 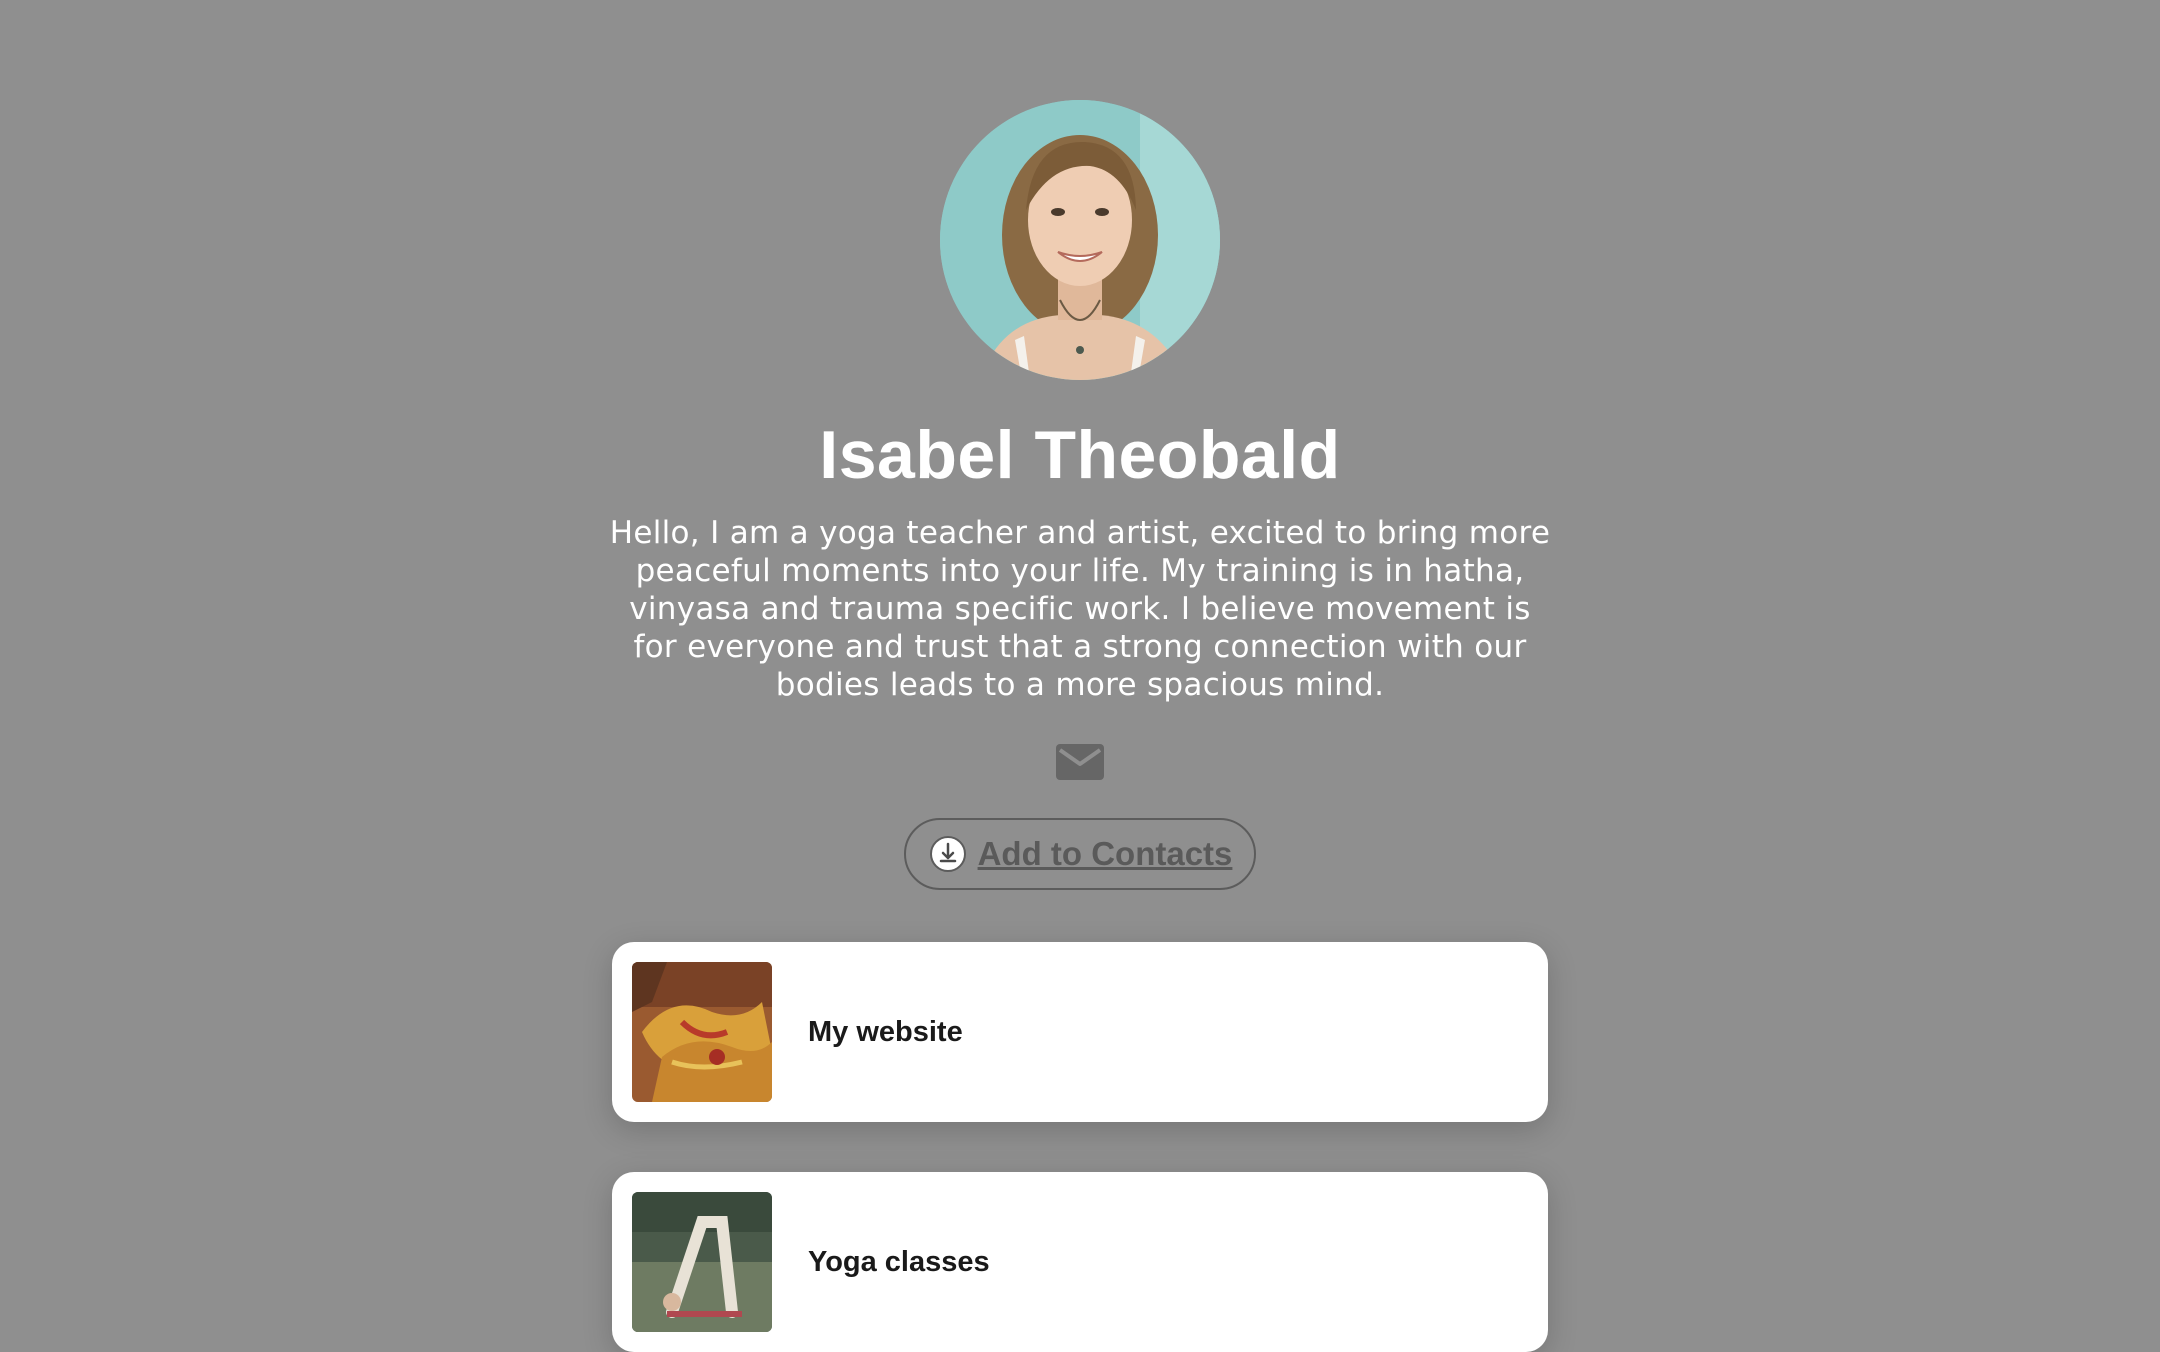 I want to click on download-icon, so click(x=947, y=854).